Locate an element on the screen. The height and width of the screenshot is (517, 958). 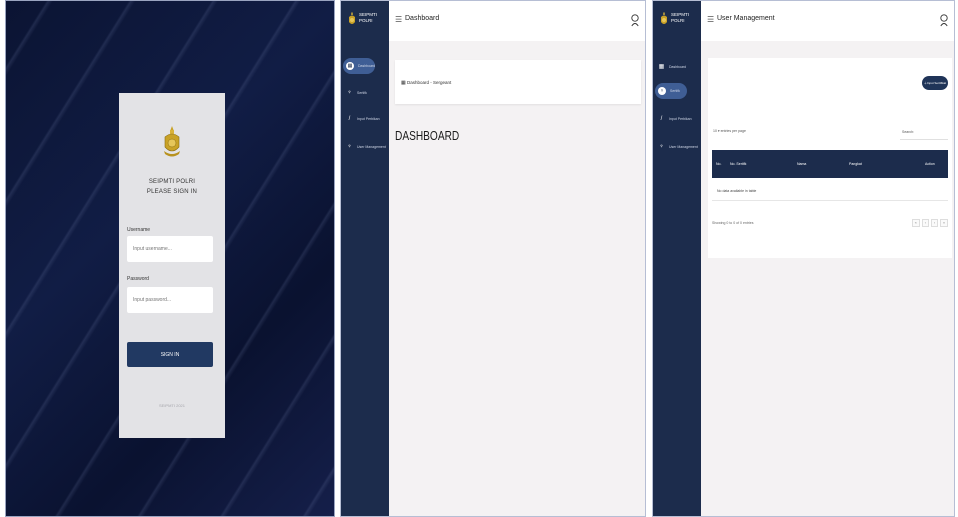
column-header: Pangkat is located at coordinates (855, 164).